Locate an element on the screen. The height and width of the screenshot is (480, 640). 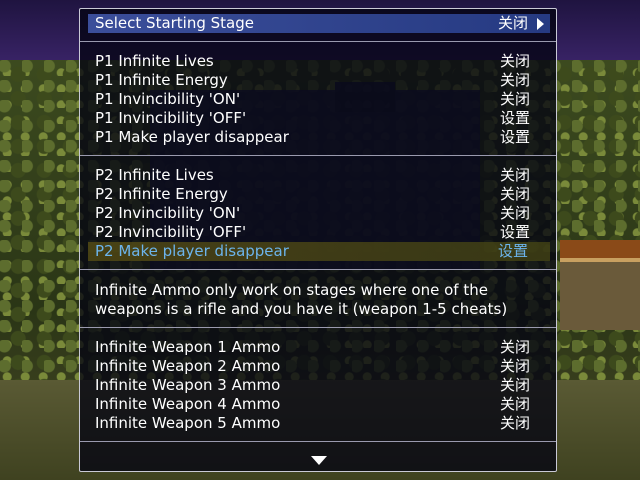
menu-item-p1-make-player-disappear: P1 Make player disappear 设置 is located at coordinates (320, 137).